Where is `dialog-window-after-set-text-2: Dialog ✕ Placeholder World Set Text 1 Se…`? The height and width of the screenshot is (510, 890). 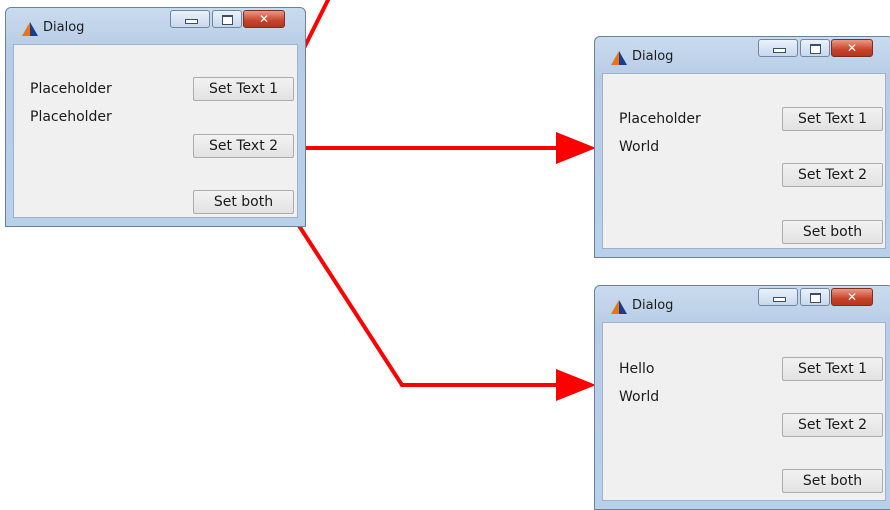
dialog-window-after-set-text-2: Dialog ✕ Placeholder World Set Text 1 Se… is located at coordinates (742, 147).